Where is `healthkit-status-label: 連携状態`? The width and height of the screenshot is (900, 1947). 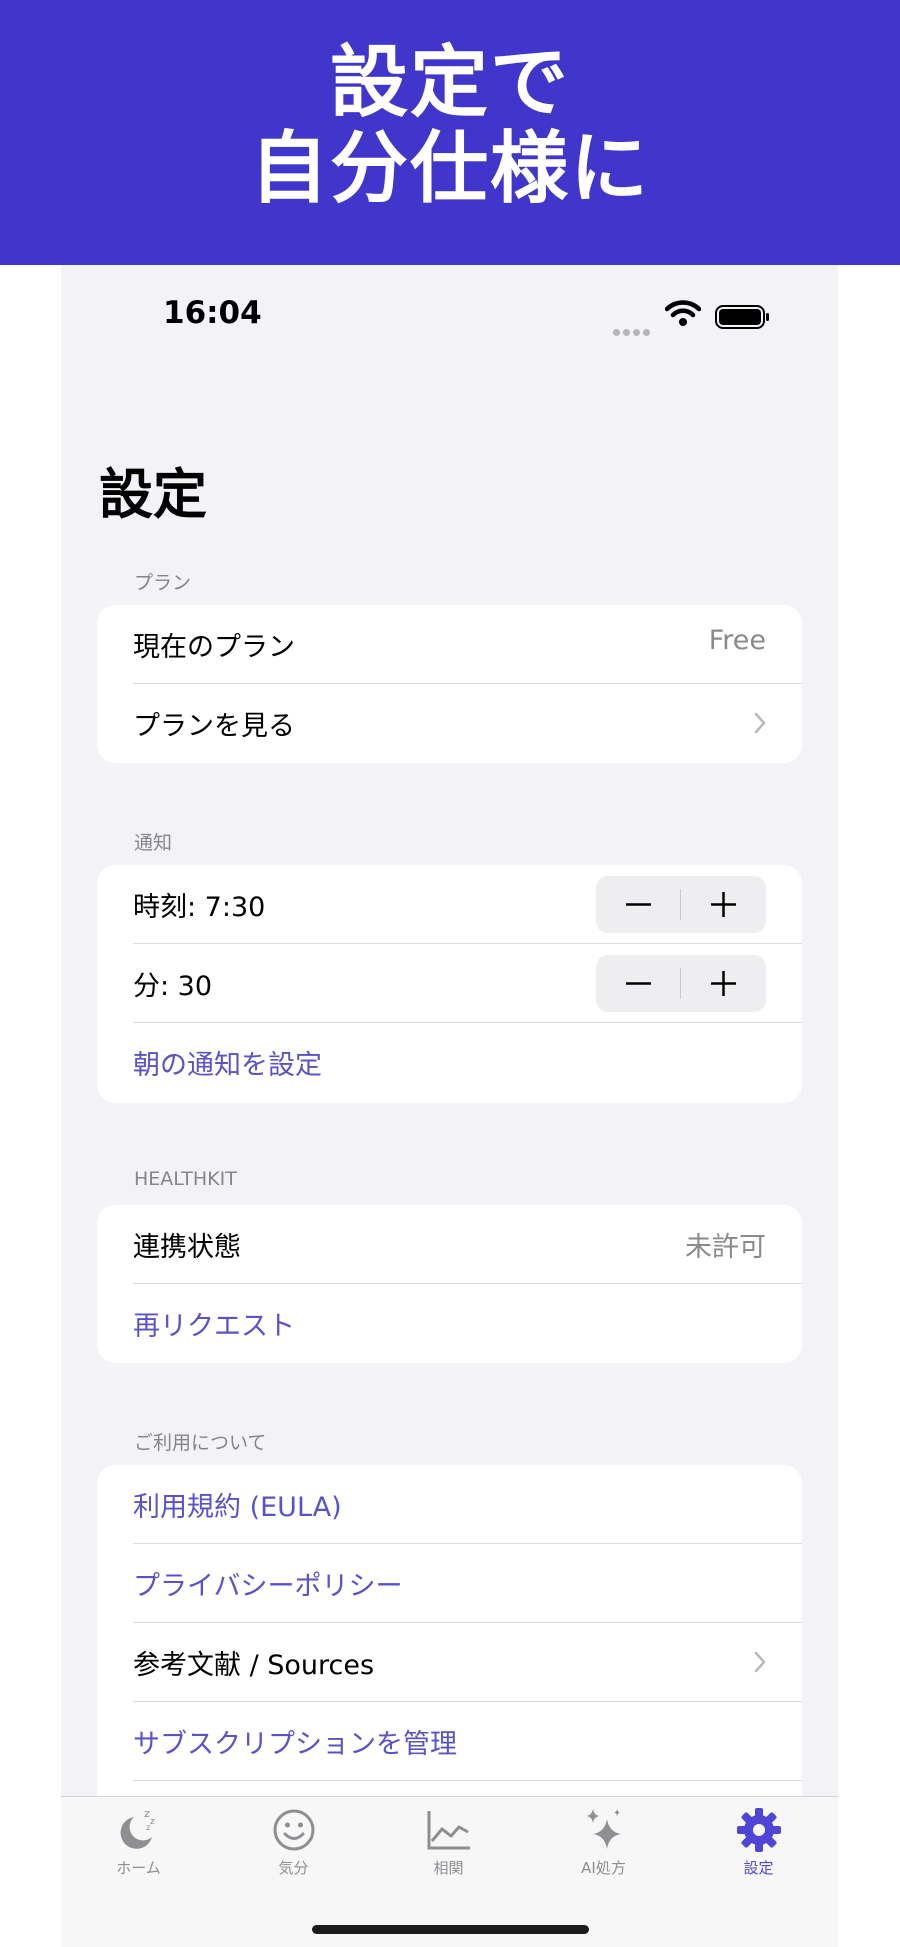 healthkit-status-label: 連携状態 is located at coordinates (187, 1247).